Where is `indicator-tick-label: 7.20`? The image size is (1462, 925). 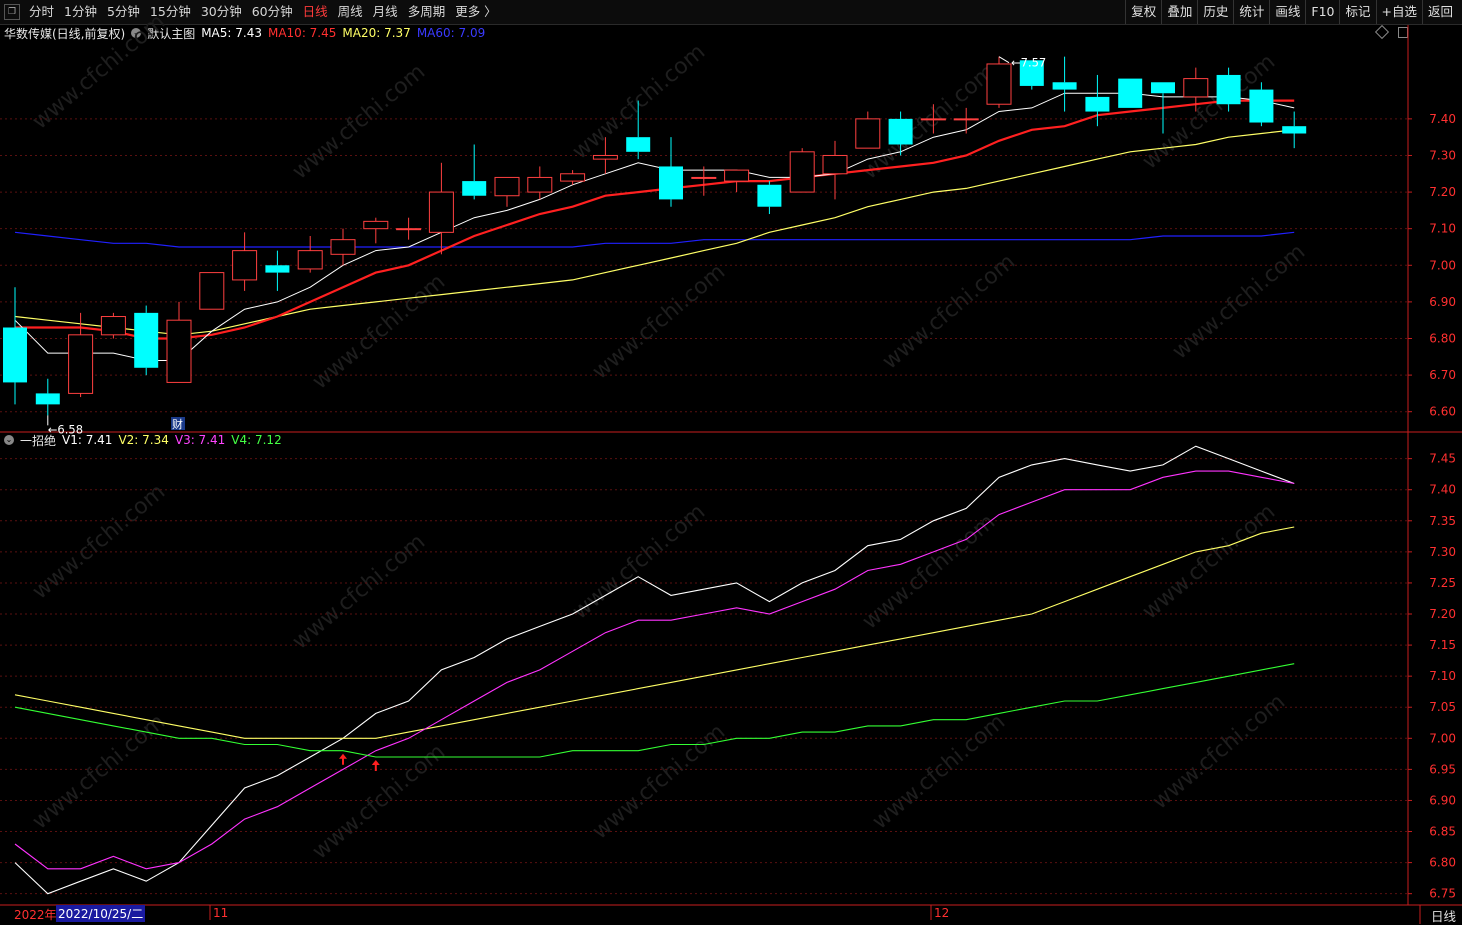 indicator-tick-label: 7.20 is located at coordinates (1442, 614).